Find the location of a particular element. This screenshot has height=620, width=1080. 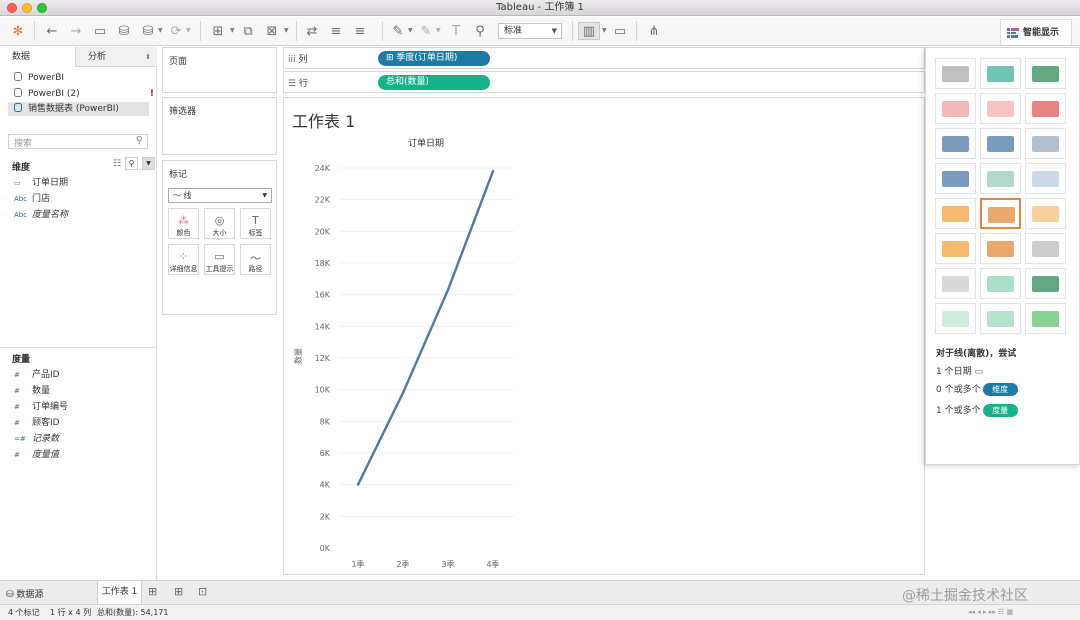

swap-rows-columns-icon: ⇄ is located at coordinates (312, 31).